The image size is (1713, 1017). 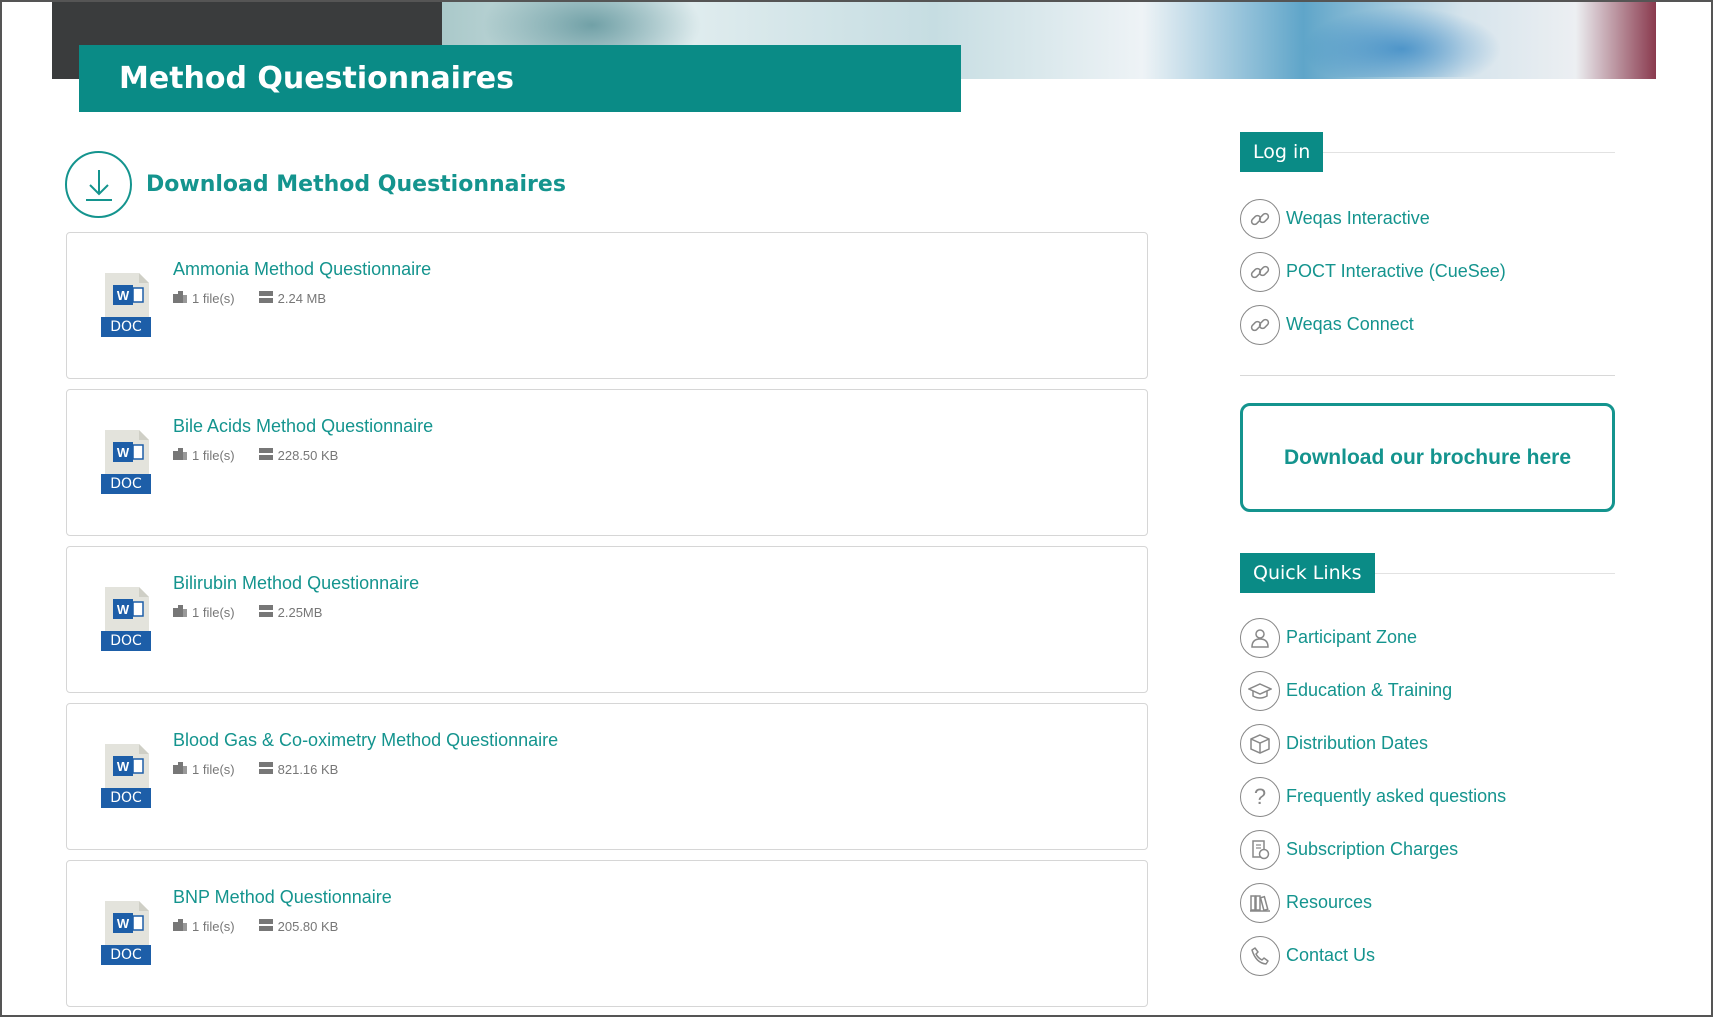 I want to click on login-header: Log in, so click(x=1427, y=152).